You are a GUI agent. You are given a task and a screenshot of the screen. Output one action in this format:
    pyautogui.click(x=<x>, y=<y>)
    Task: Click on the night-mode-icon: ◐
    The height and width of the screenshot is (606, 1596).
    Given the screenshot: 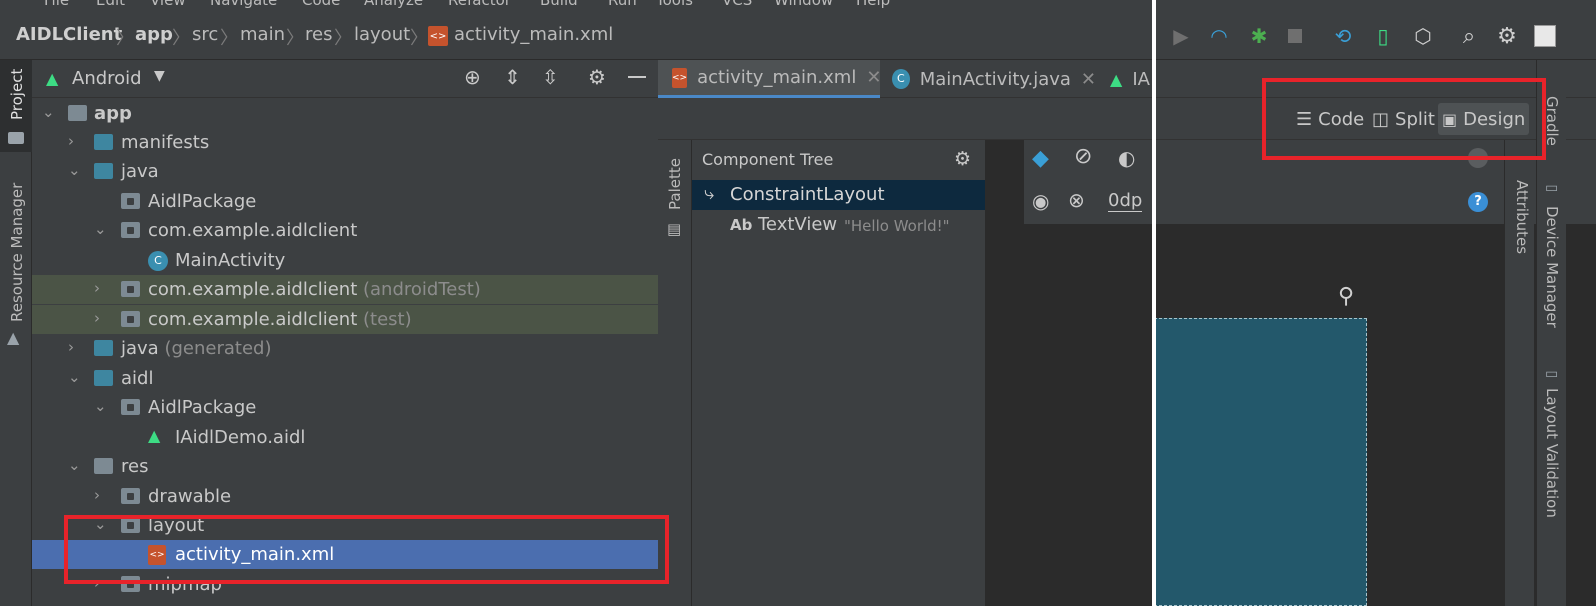 What is the action you would take?
    pyautogui.click(x=1126, y=158)
    